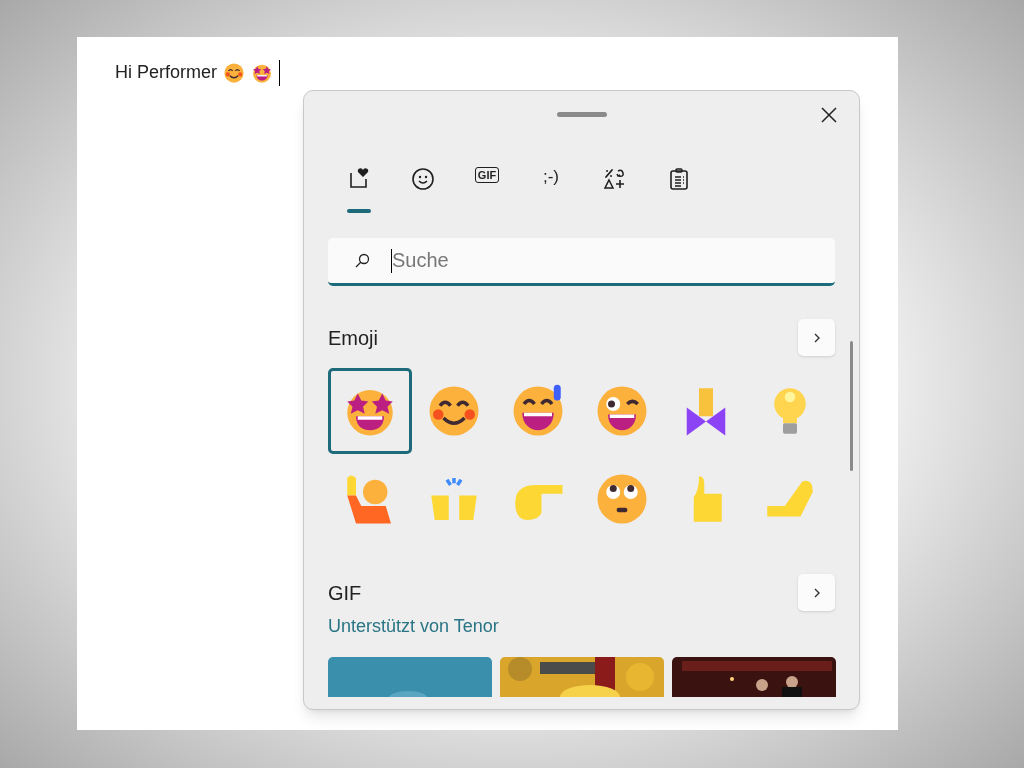  Describe the element at coordinates (615, 179) in the screenshot. I see `symbols-icon` at that location.